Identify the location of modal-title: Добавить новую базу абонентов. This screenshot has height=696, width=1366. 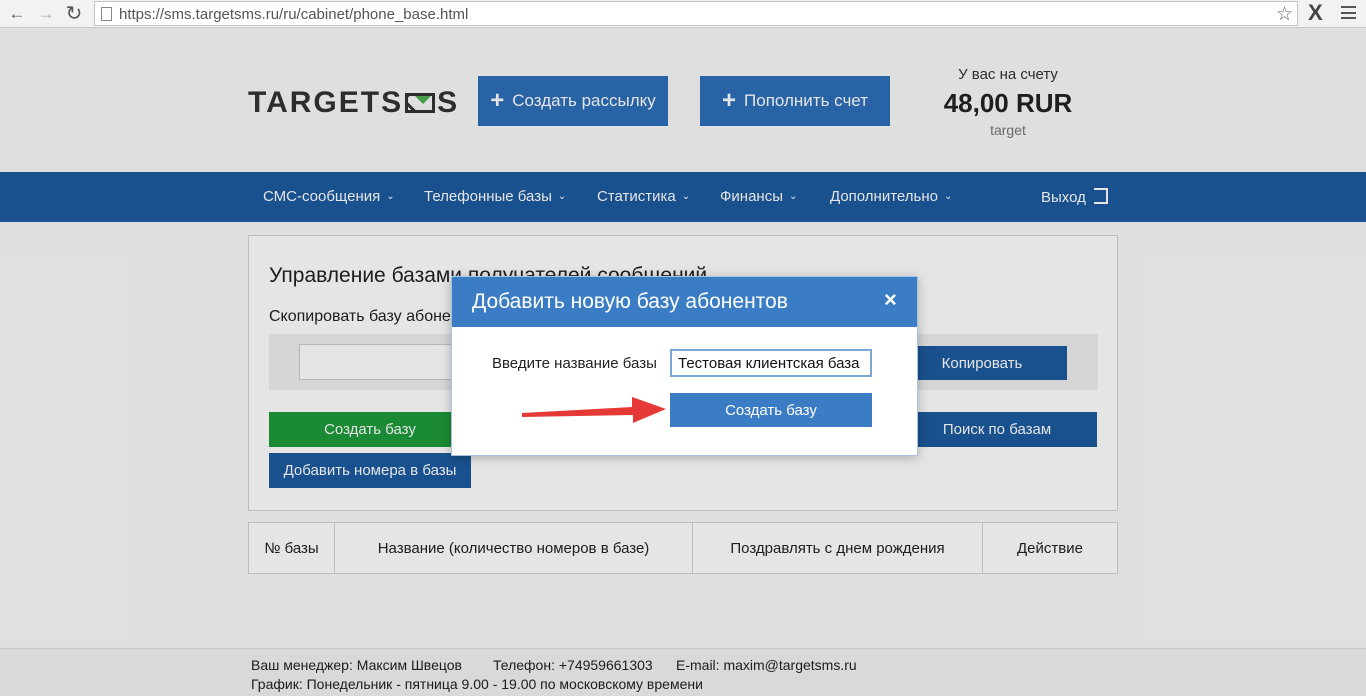
(630, 301).